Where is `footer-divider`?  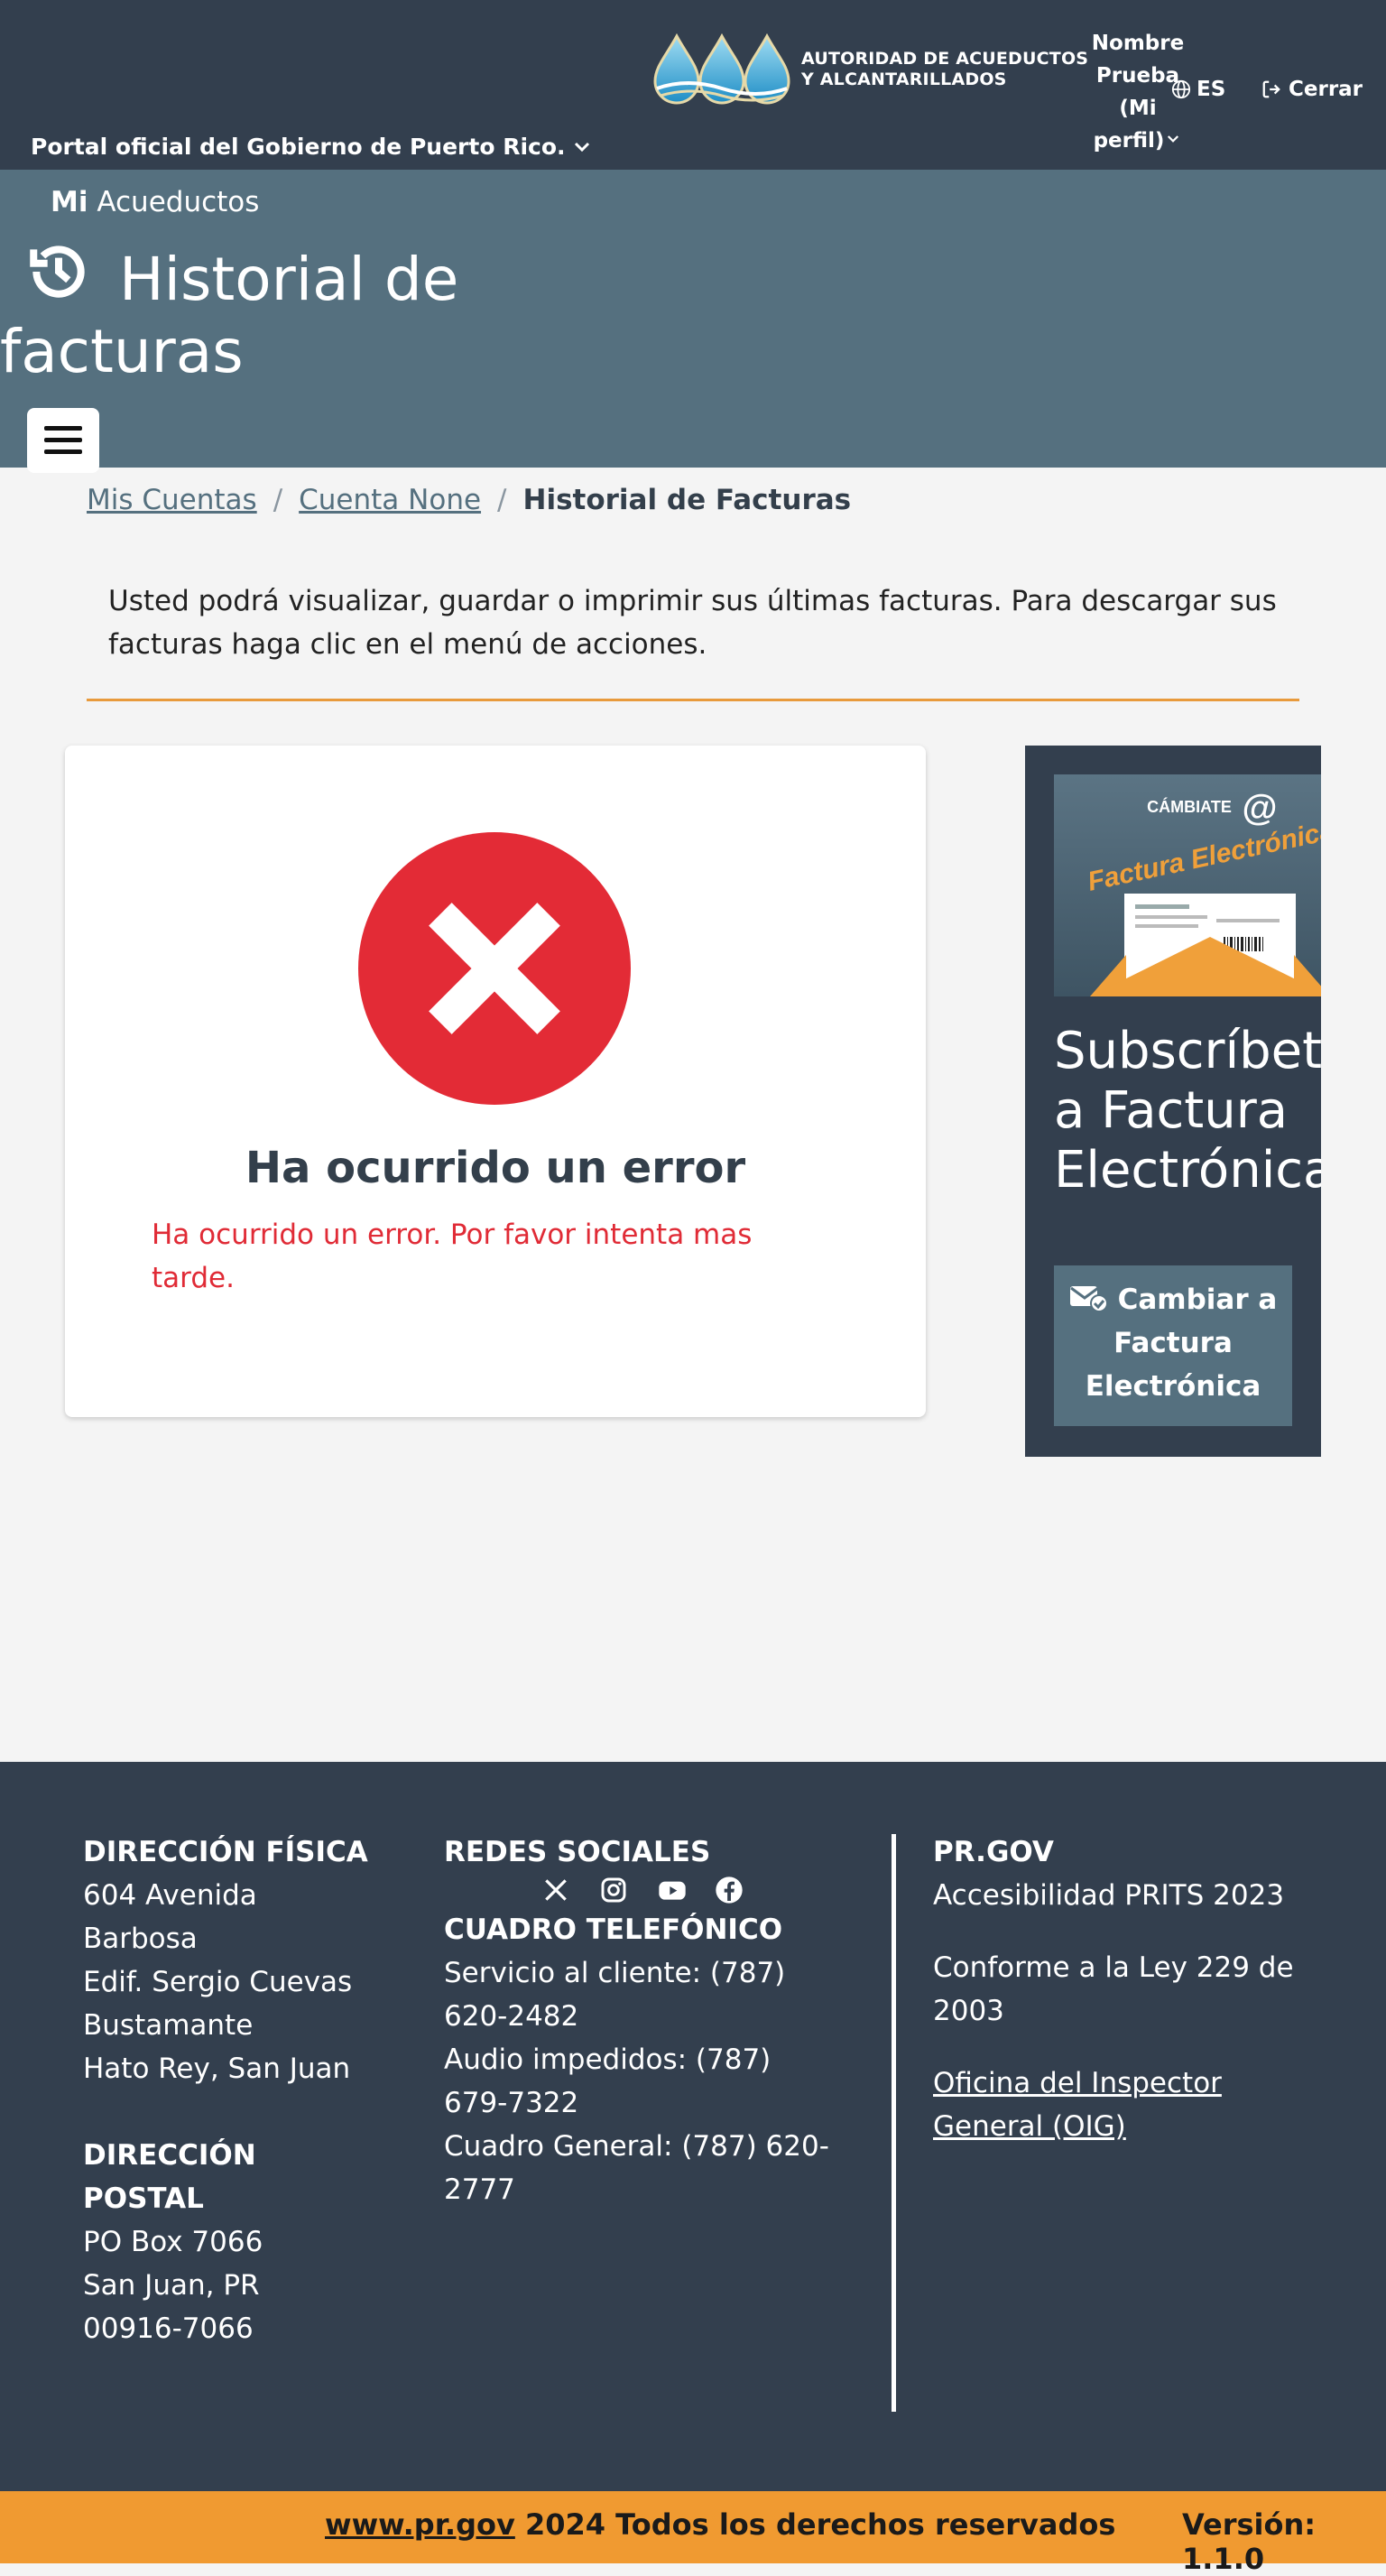 footer-divider is located at coordinates (894, 2123).